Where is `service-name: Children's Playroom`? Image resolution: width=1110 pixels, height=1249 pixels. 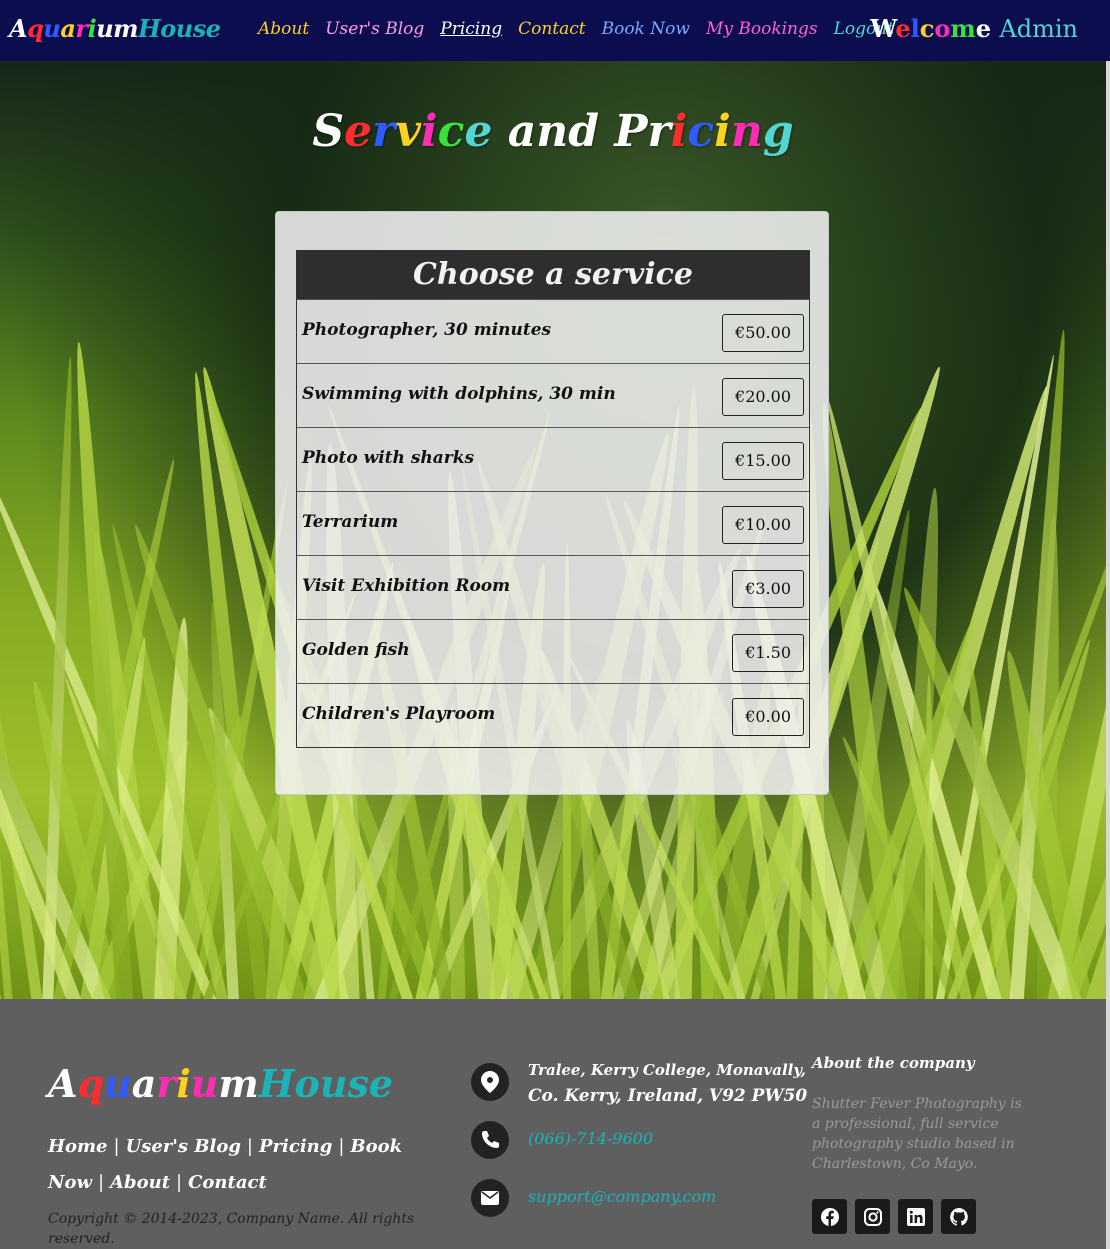
service-name: Children's Playroom is located at coordinates (399, 714).